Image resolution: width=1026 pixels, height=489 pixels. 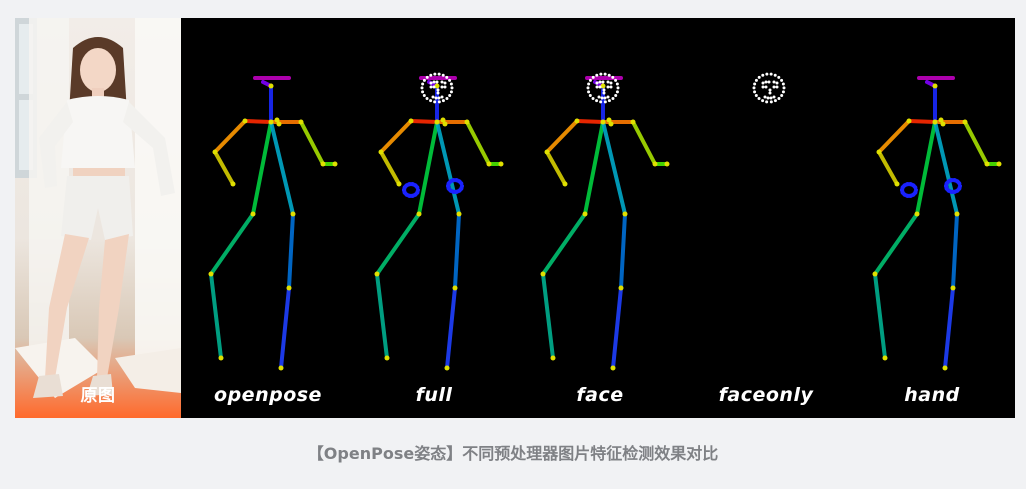 I want to click on panel-label-openpose: openpose, so click(x=268, y=395).